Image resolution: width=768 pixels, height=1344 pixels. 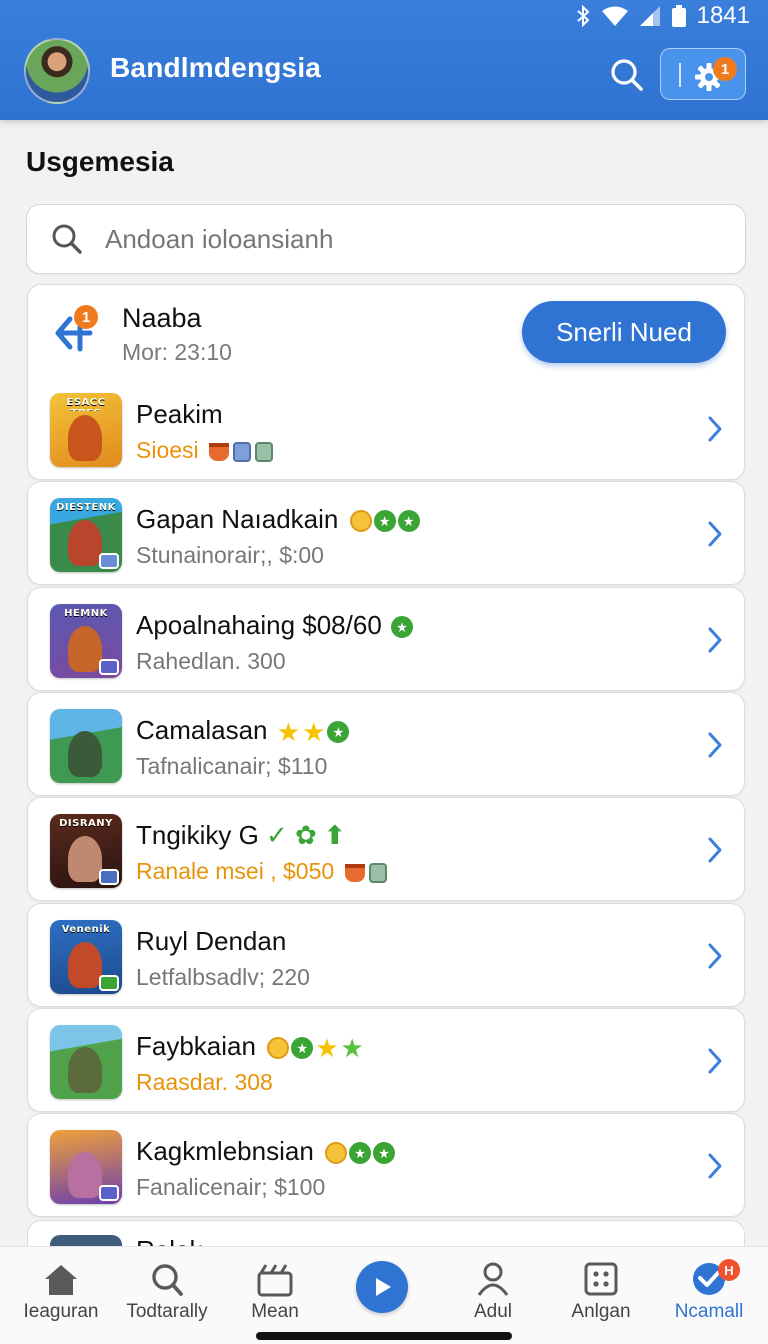 I want to click on game-card: Camalasan ★★ Tafnalicanair; $110, so click(x=386, y=744).